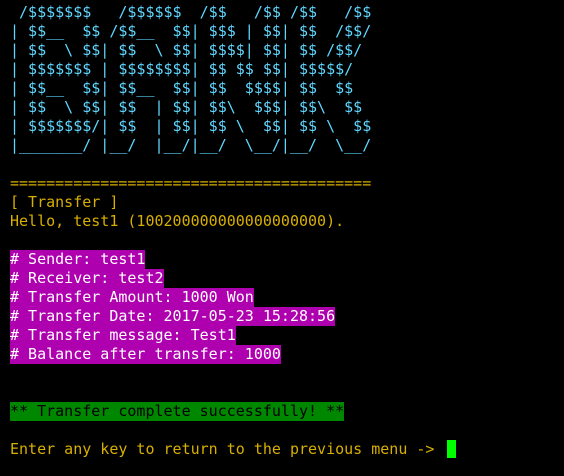 The image size is (564, 476). What do you see at coordinates (123, 335) in the screenshot?
I see `detail-message: # Transfer message: Test1` at bounding box center [123, 335].